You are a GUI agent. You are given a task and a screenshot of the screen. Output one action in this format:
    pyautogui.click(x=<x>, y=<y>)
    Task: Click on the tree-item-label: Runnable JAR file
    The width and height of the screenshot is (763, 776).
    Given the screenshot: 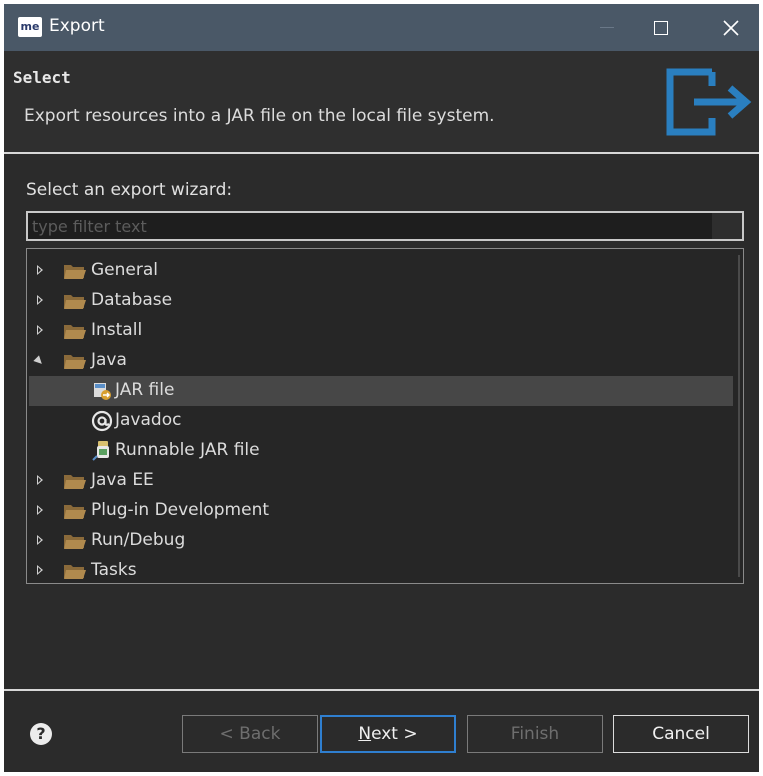 What is the action you would take?
    pyautogui.click(x=187, y=450)
    